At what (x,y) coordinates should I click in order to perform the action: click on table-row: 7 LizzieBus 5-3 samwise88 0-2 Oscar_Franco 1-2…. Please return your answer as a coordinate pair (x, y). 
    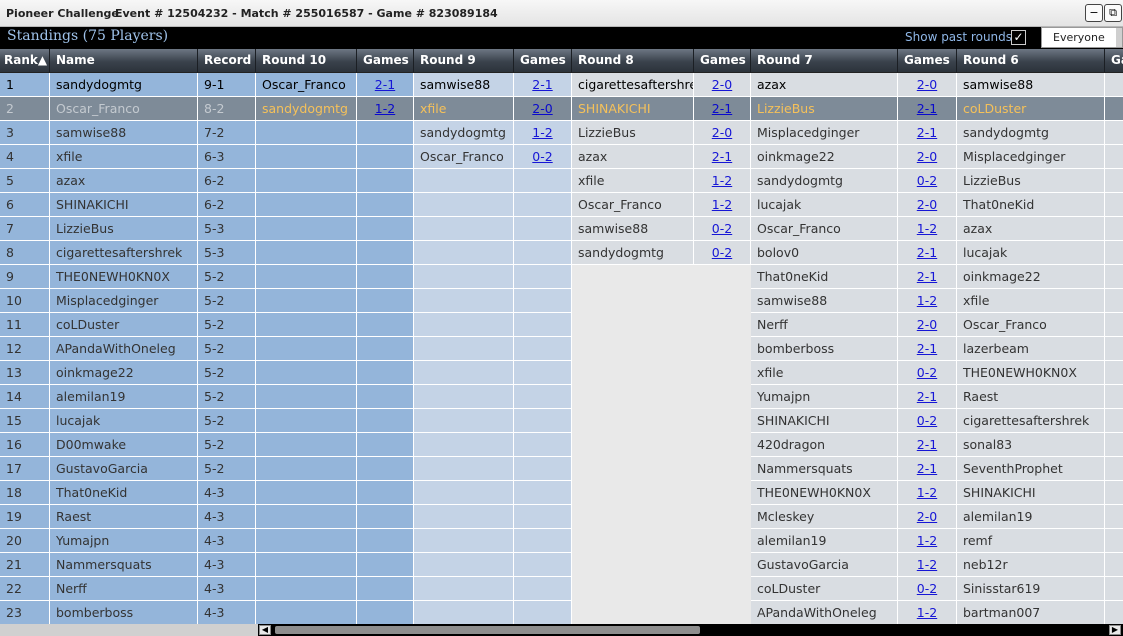
    Looking at the image, I should click on (561, 229).